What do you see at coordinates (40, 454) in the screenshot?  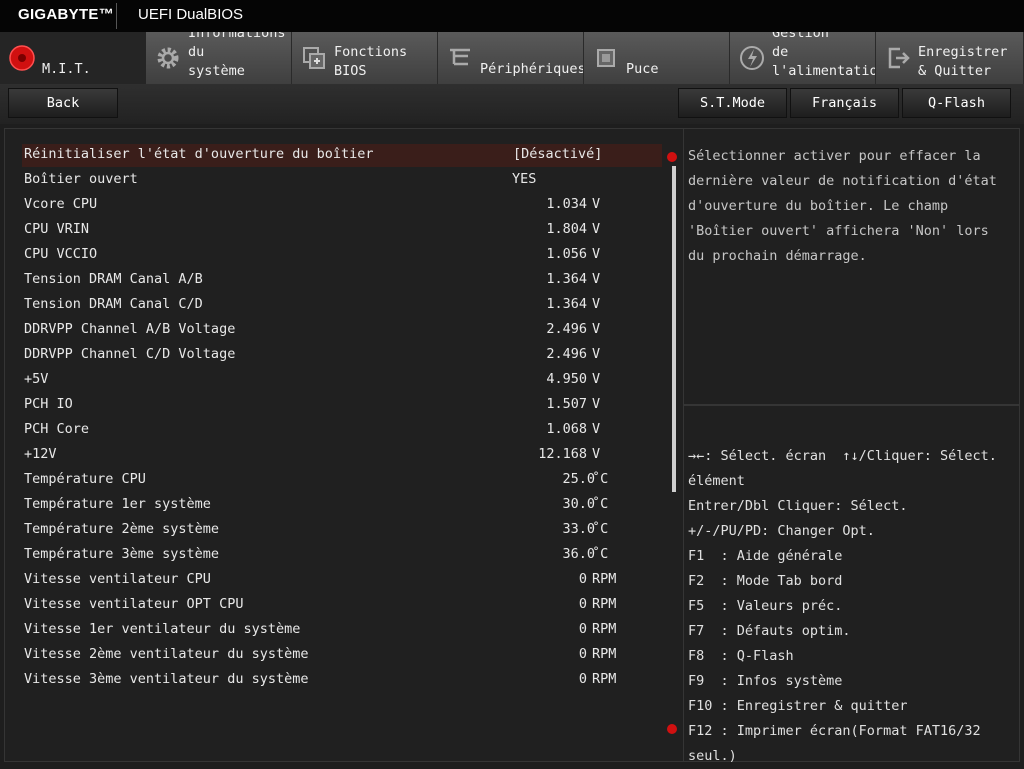 I see `monitor-label: +12V` at bounding box center [40, 454].